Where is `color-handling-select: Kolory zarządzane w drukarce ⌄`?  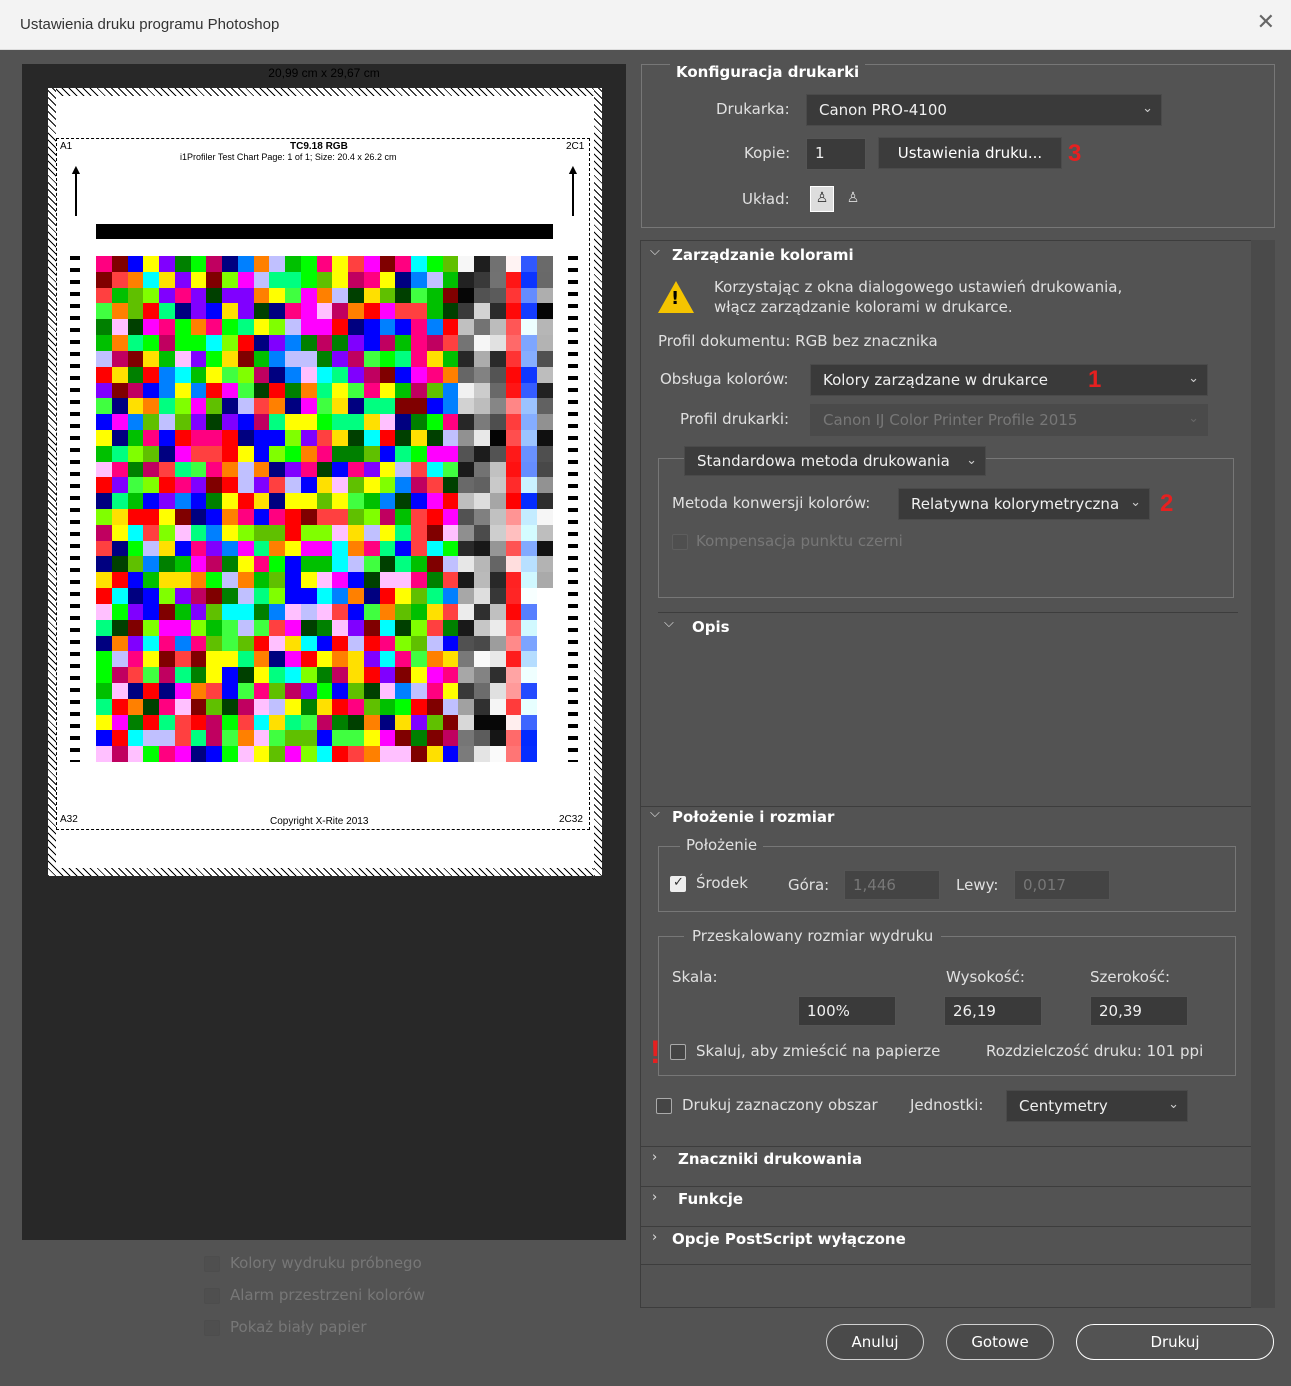
color-handling-select: Kolory zarządzane w drukarce ⌄ is located at coordinates (1009, 380).